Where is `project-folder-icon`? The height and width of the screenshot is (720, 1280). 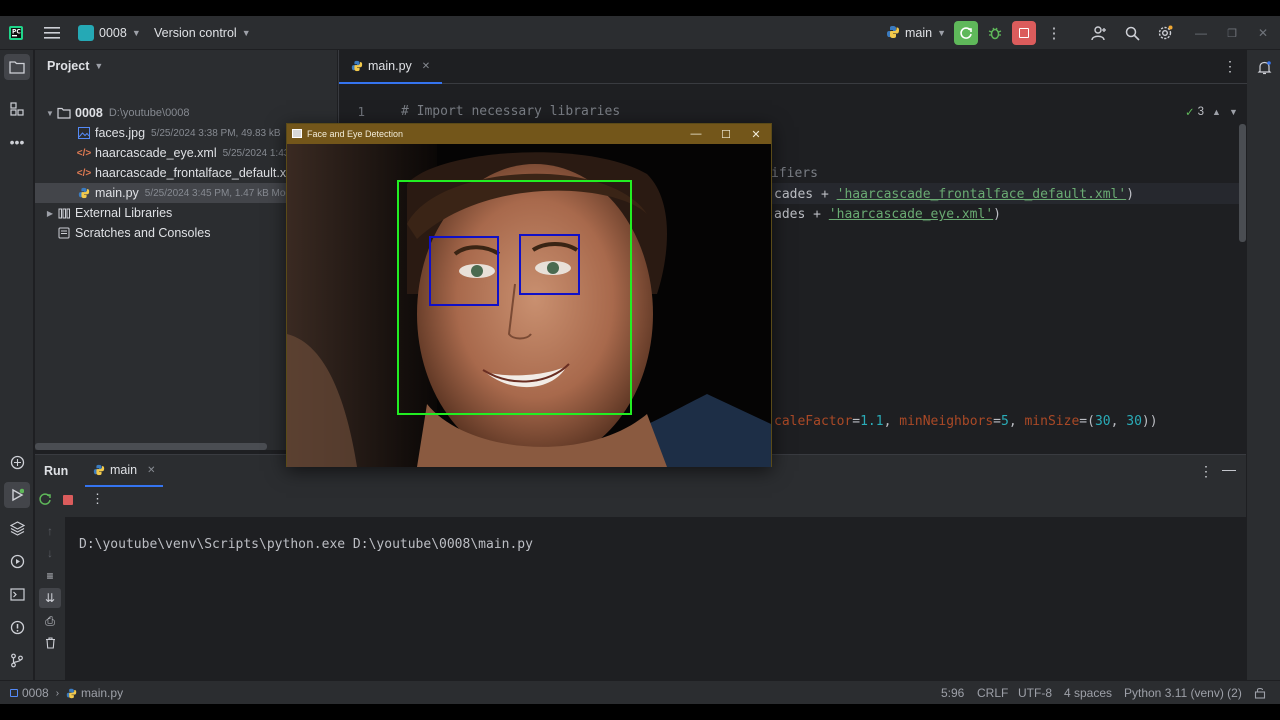 project-folder-icon is located at coordinates (17, 67).